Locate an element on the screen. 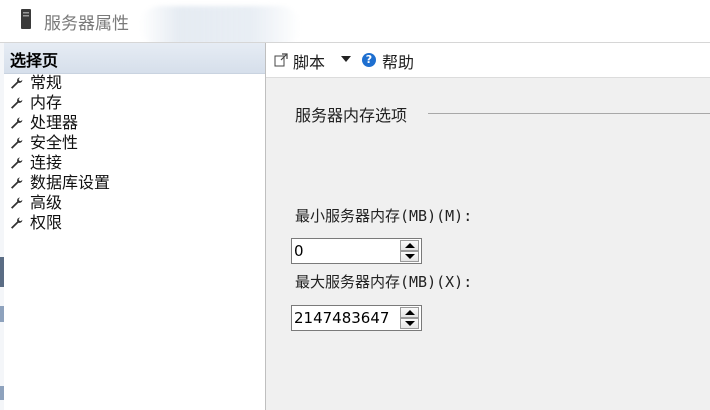 This screenshot has width=710, height=410. min-memory-decrement-button is located at coordinates (409, 256).